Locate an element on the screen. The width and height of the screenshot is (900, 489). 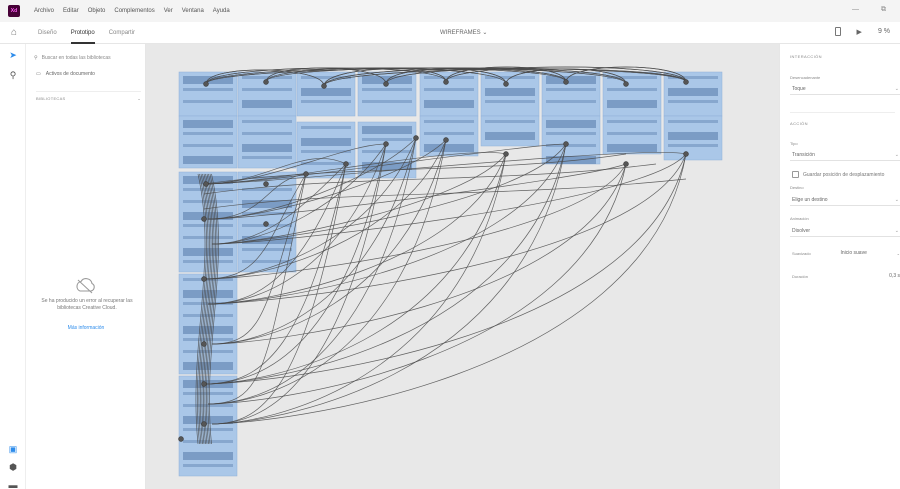
app-logo: Xd is located at coordinates (14, 11).